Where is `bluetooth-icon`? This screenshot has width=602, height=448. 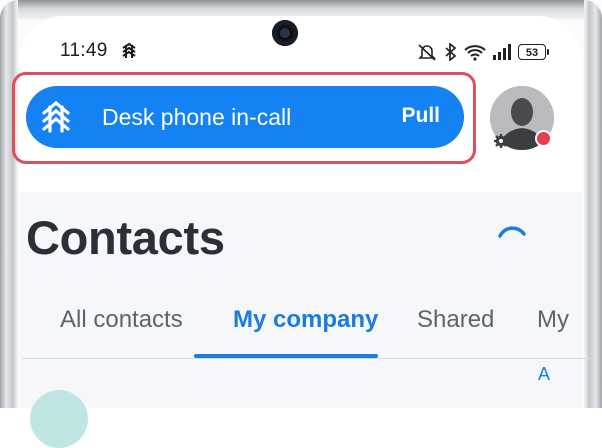
bluetooth-icon is located at coordinates (451, 52).